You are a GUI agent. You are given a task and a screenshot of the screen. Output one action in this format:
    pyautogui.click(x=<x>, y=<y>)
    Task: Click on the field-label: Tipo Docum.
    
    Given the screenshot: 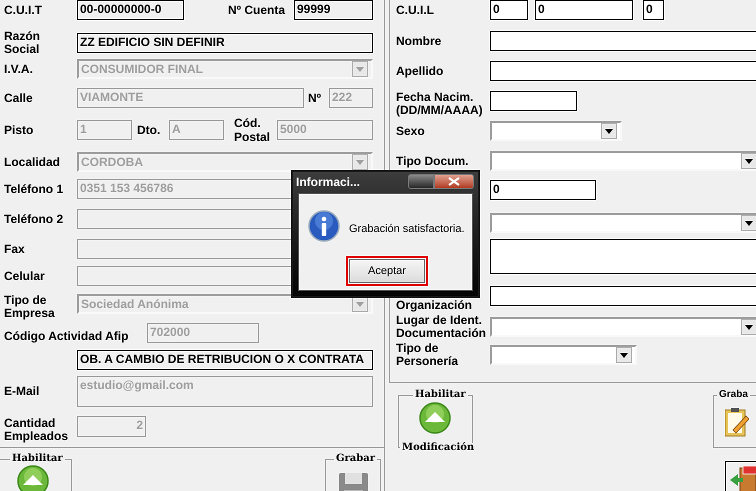 What is the action you would take?
    pyautogui.click(x=433, y=161)
    